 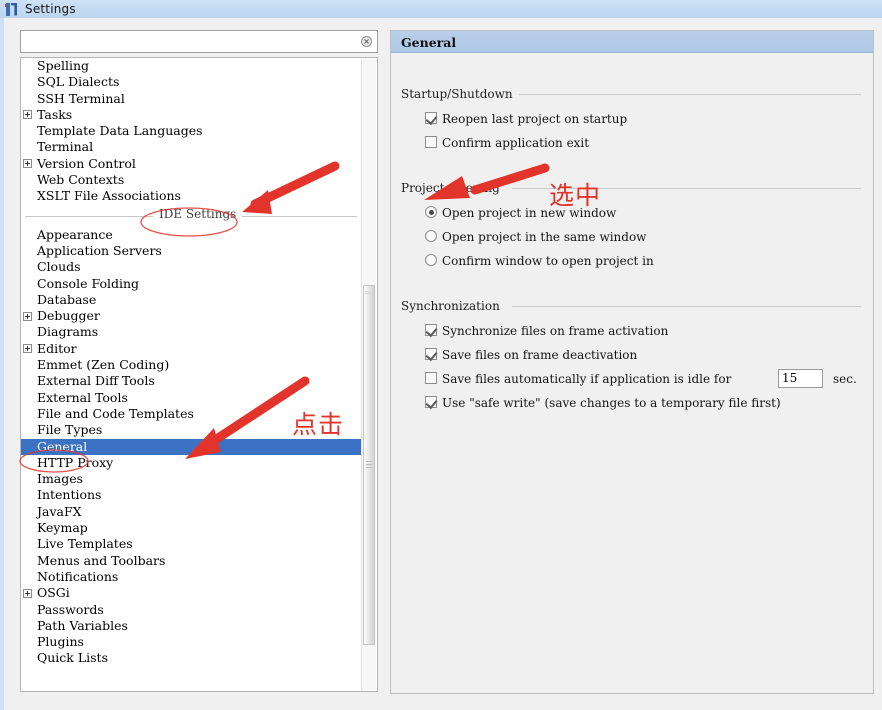 I want to click on tree-separator-ide-settings: IDE Settings, so click(x=191, y=216).